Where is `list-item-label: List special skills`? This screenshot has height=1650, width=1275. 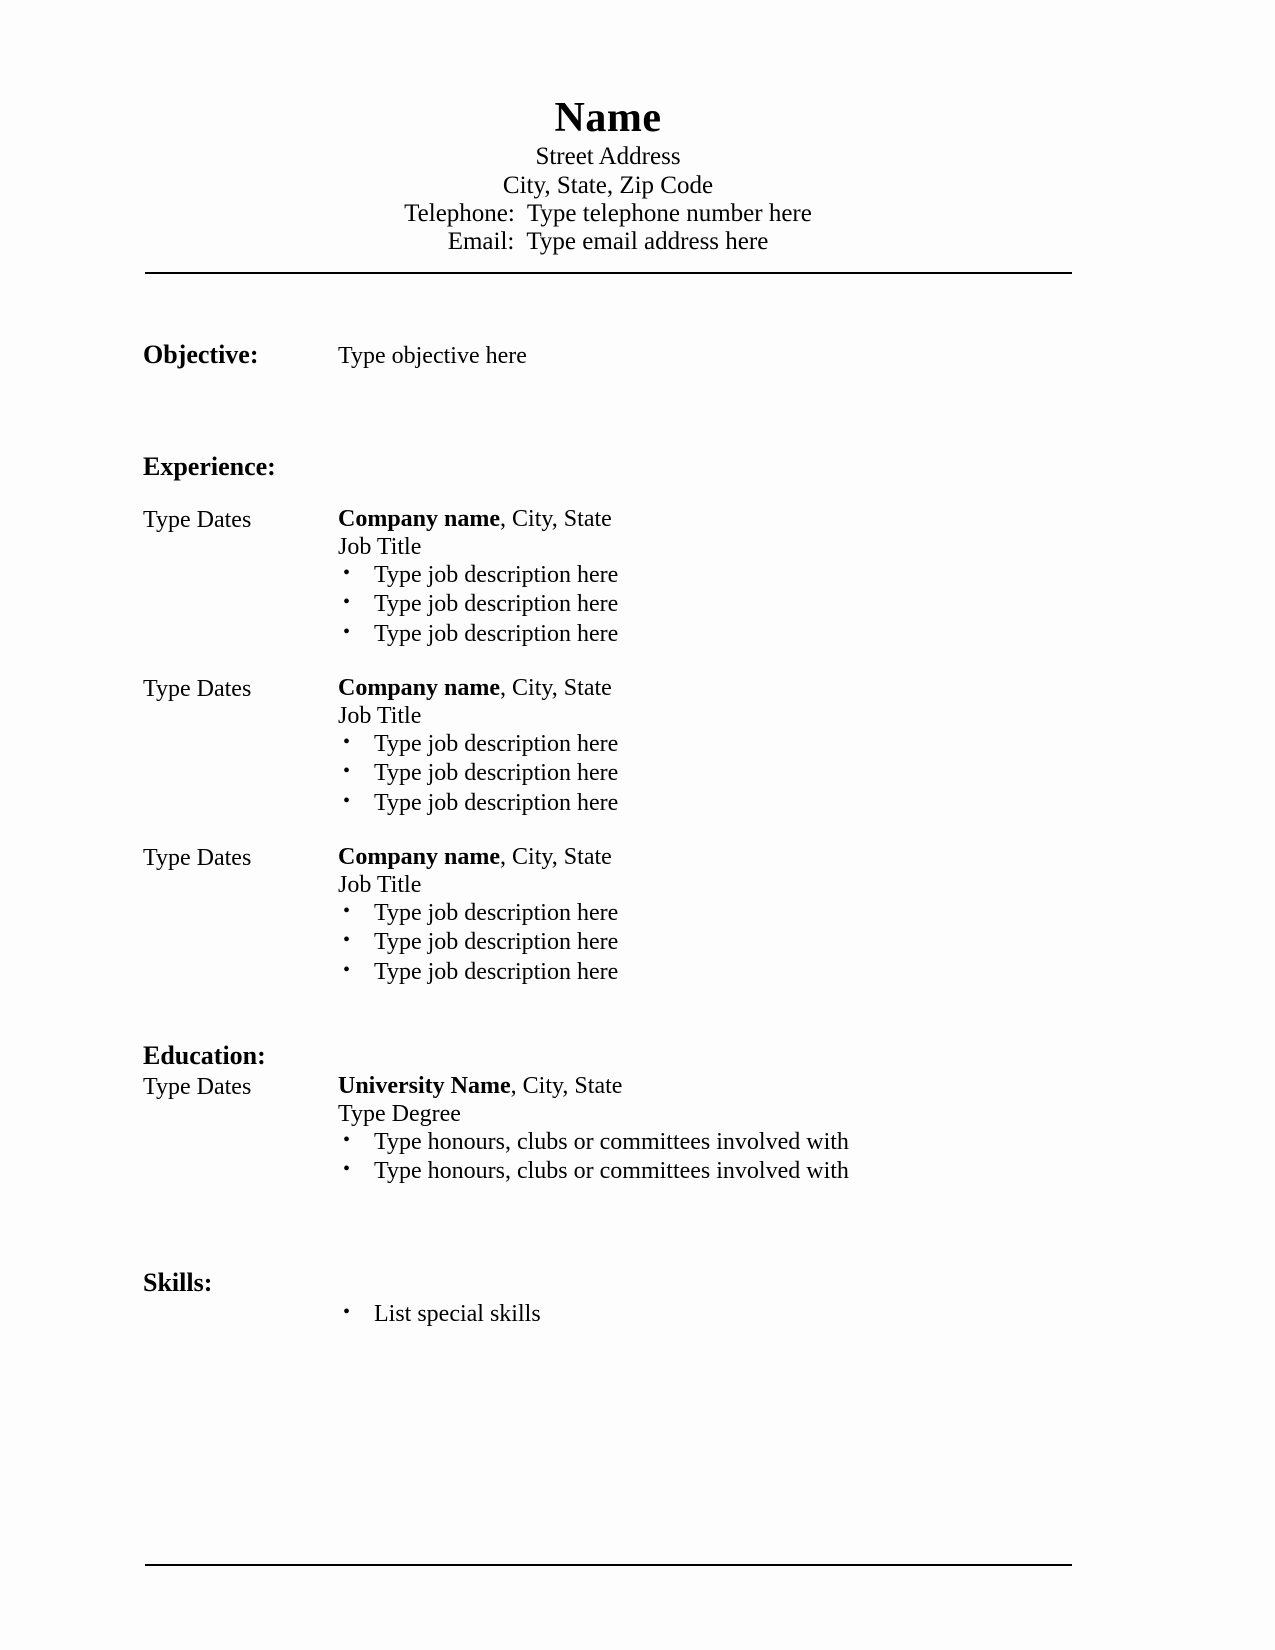 list-item-label: List special skills is located at coordinates (457, 1314).